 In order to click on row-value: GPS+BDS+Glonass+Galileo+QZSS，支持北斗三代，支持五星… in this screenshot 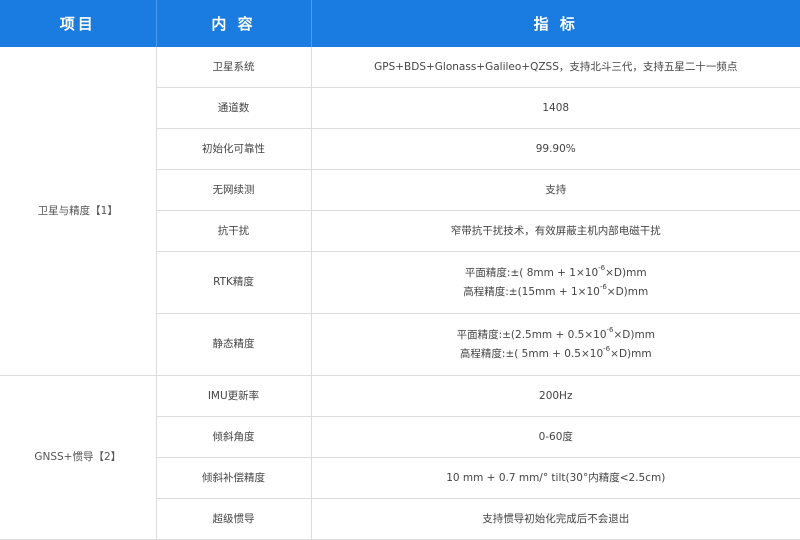, I will do `click(555, 67)`.